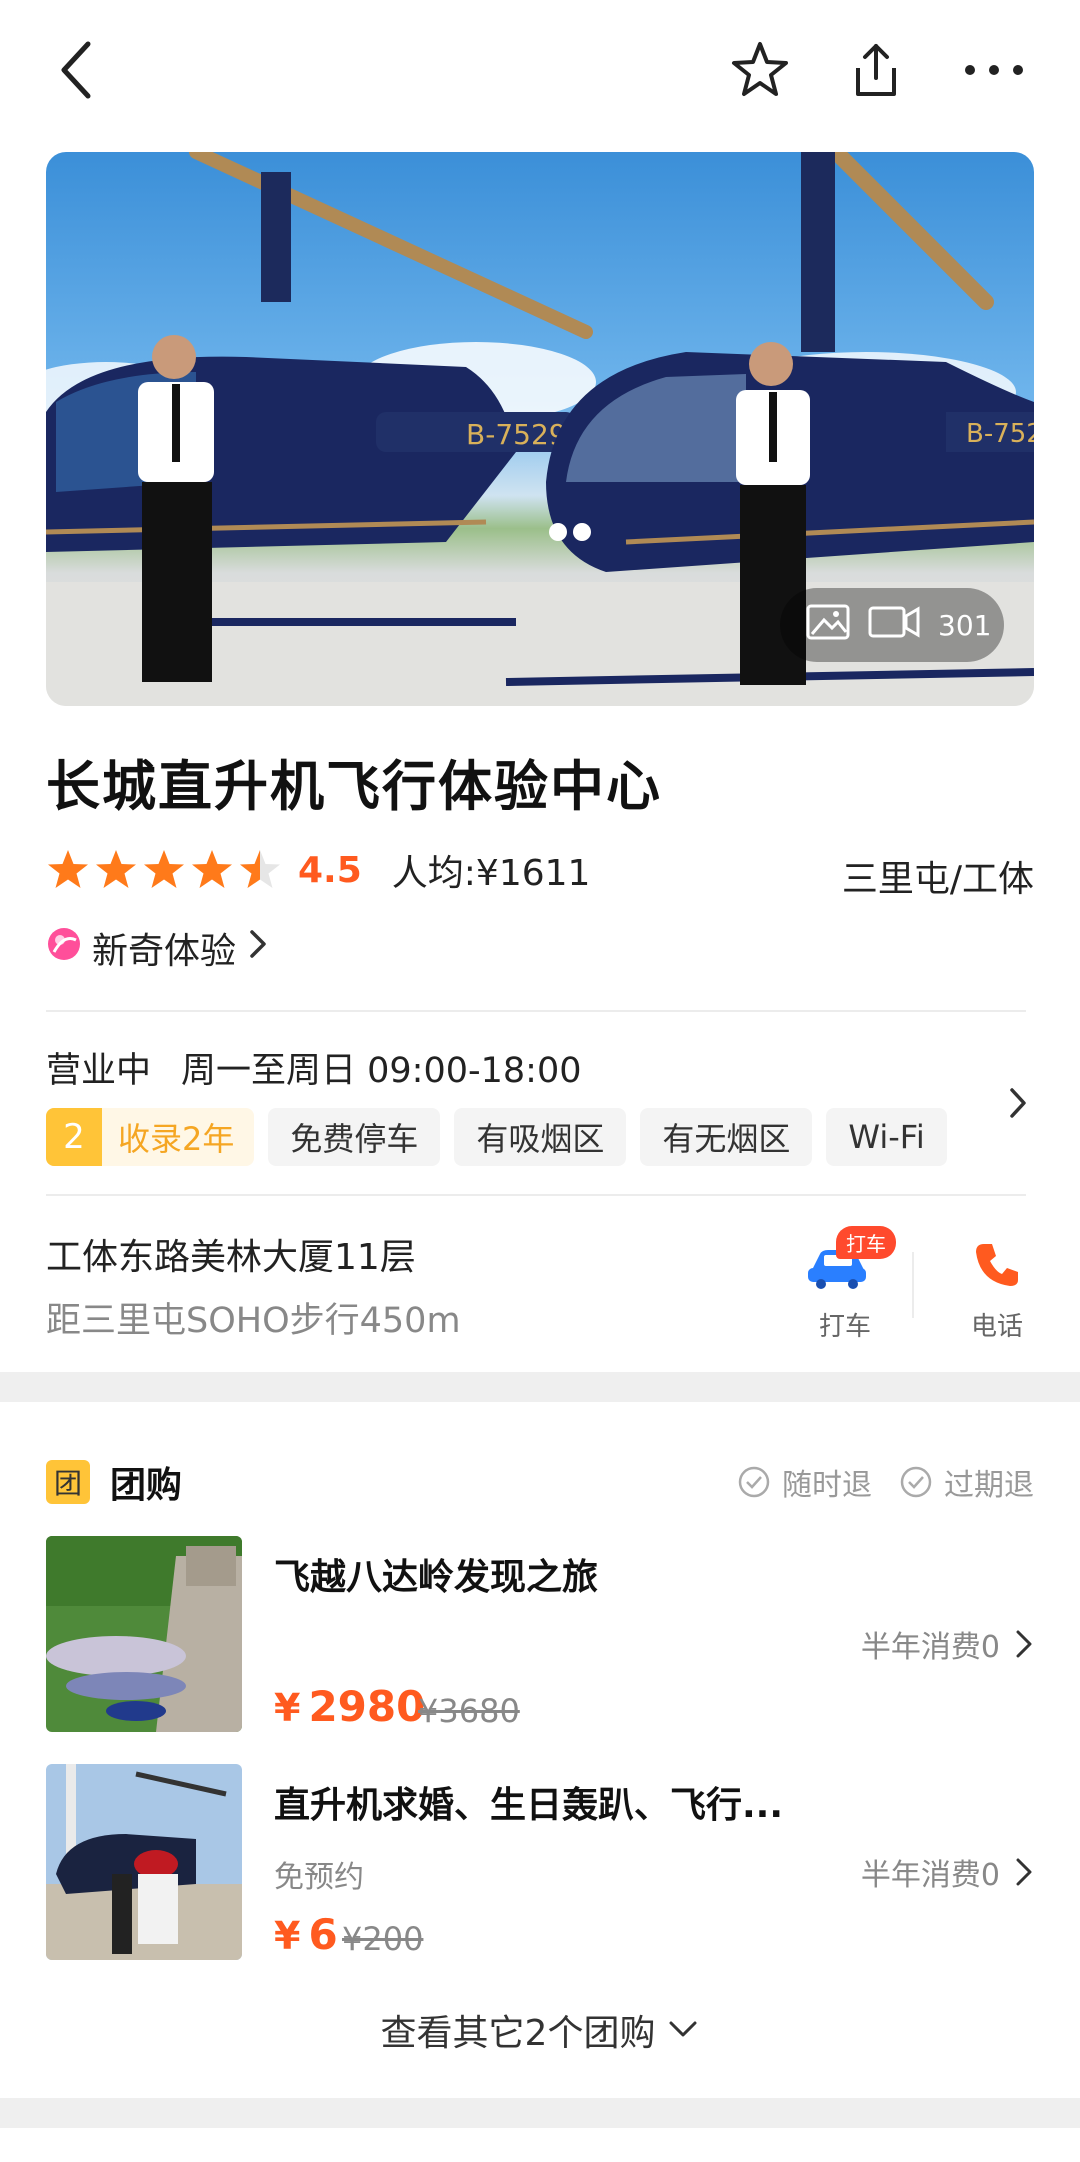 The height and width of the screenshot is (2162, 1080). I want to click on record-years-text: 收录2年, so click(176, 1139).